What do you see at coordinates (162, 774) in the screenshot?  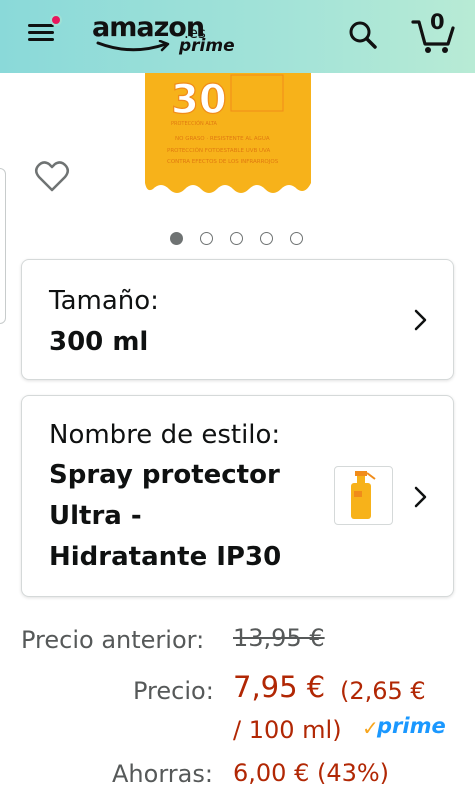 I see `savings-label: Ahorras:` at bounding box center [162, 774].